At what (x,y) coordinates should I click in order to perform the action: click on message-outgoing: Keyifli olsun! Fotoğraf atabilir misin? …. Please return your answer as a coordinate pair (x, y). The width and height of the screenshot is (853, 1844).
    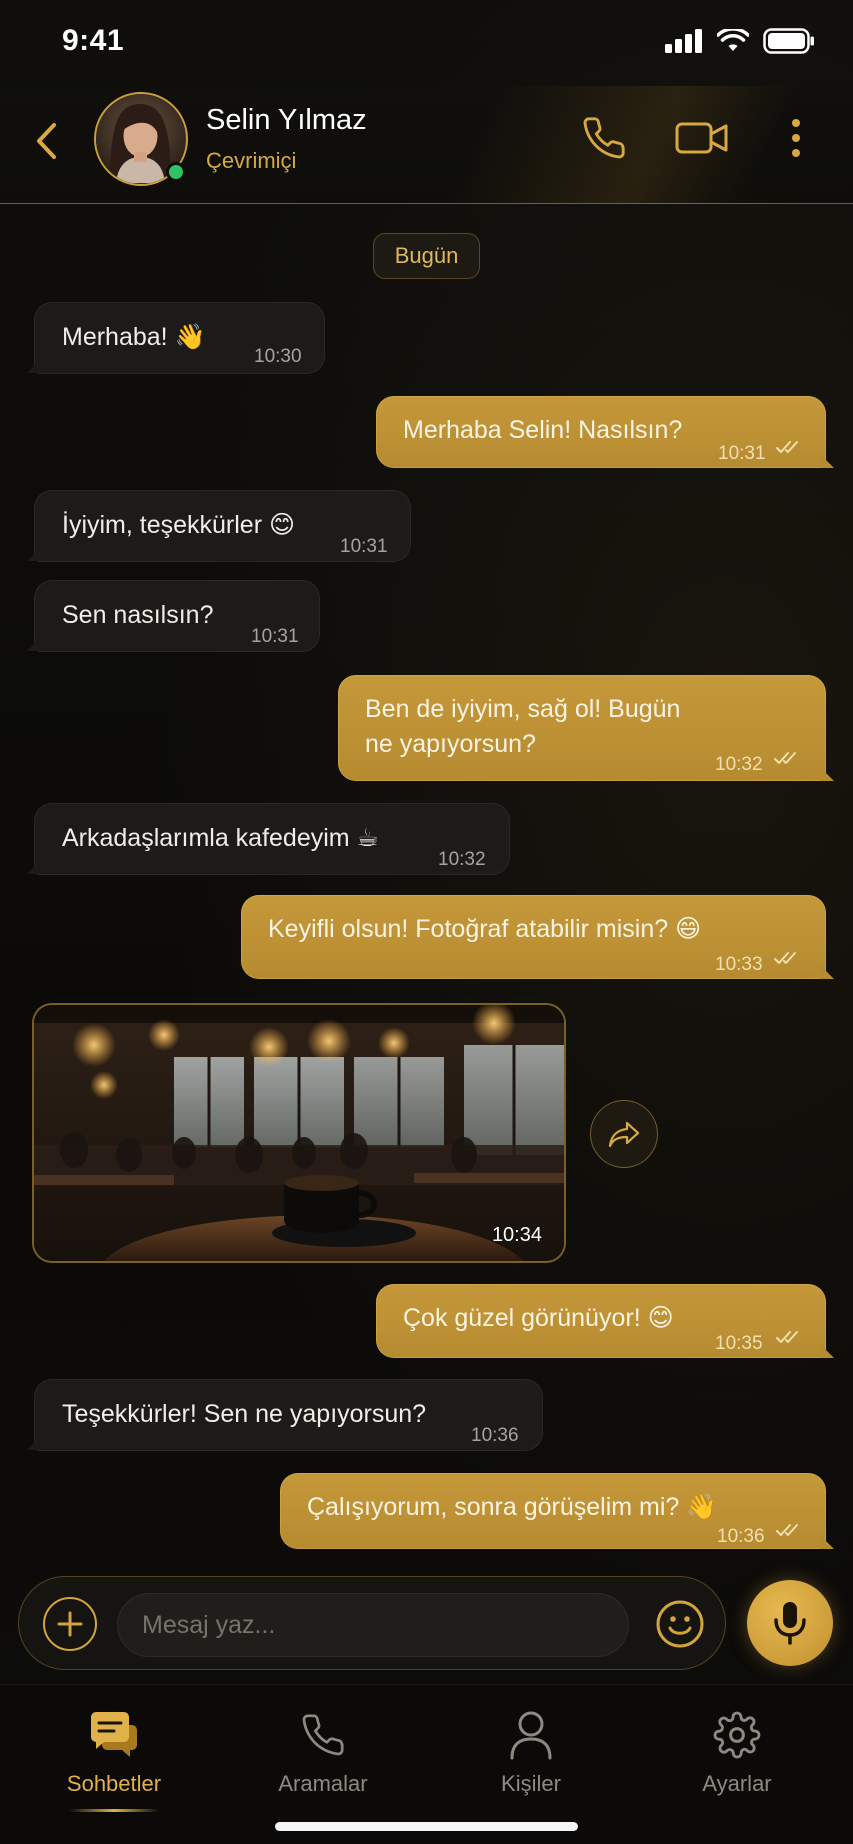
    Looking at the image, I should click on (537, 937).